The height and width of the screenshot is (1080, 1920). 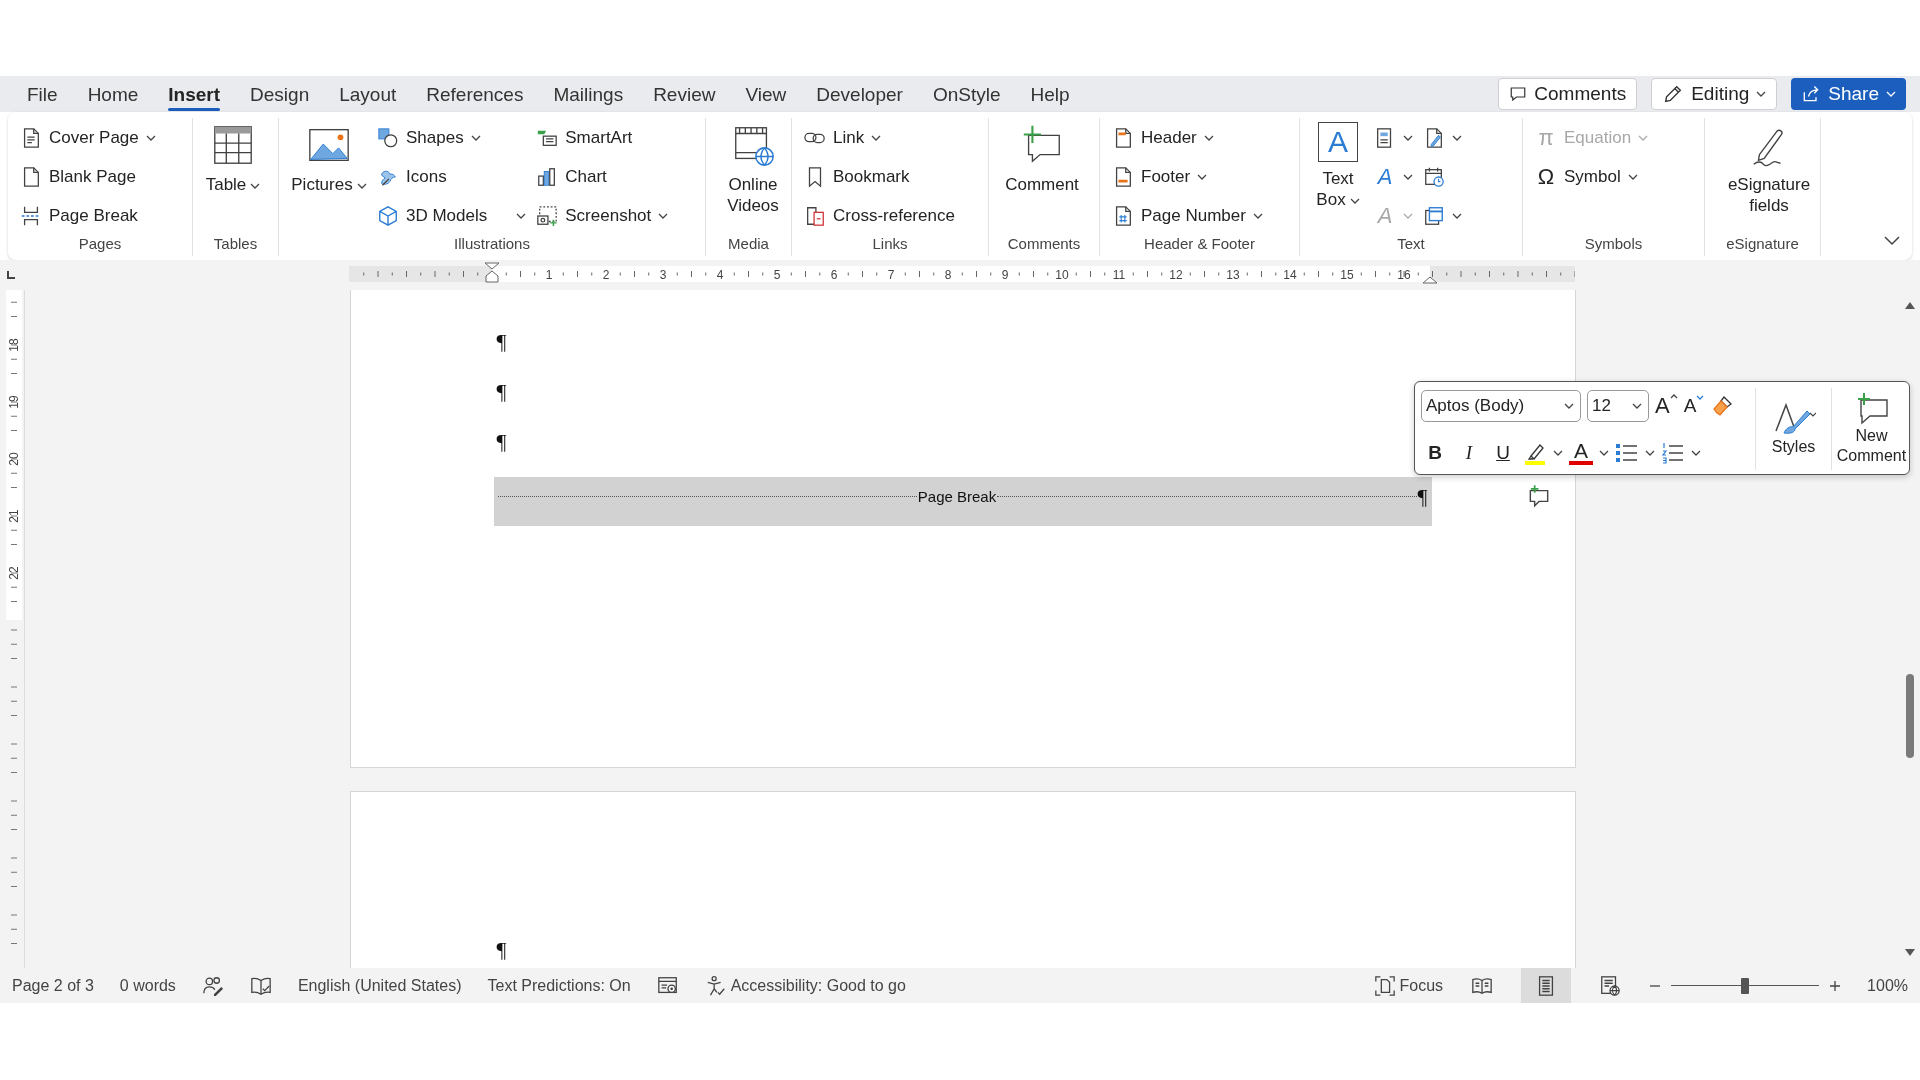 What do you see at coordinates (1581, 452) in the screenshot?
I see `font-color-button: A` at bounding box center [1581, 452].